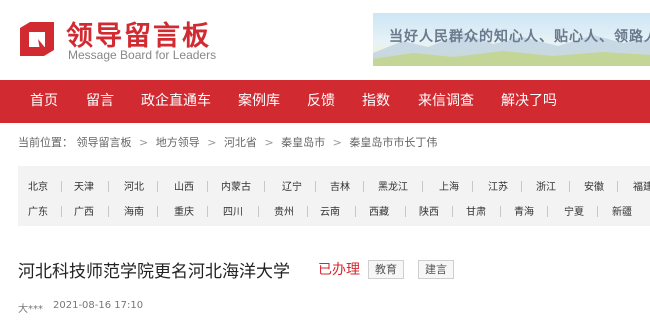 The width and height of the screenshot is (650, 330). What do you see at coordinates (574, 210) in the screenshot?
I see `province-link: 宁夏` at bounding box center [574, 210].